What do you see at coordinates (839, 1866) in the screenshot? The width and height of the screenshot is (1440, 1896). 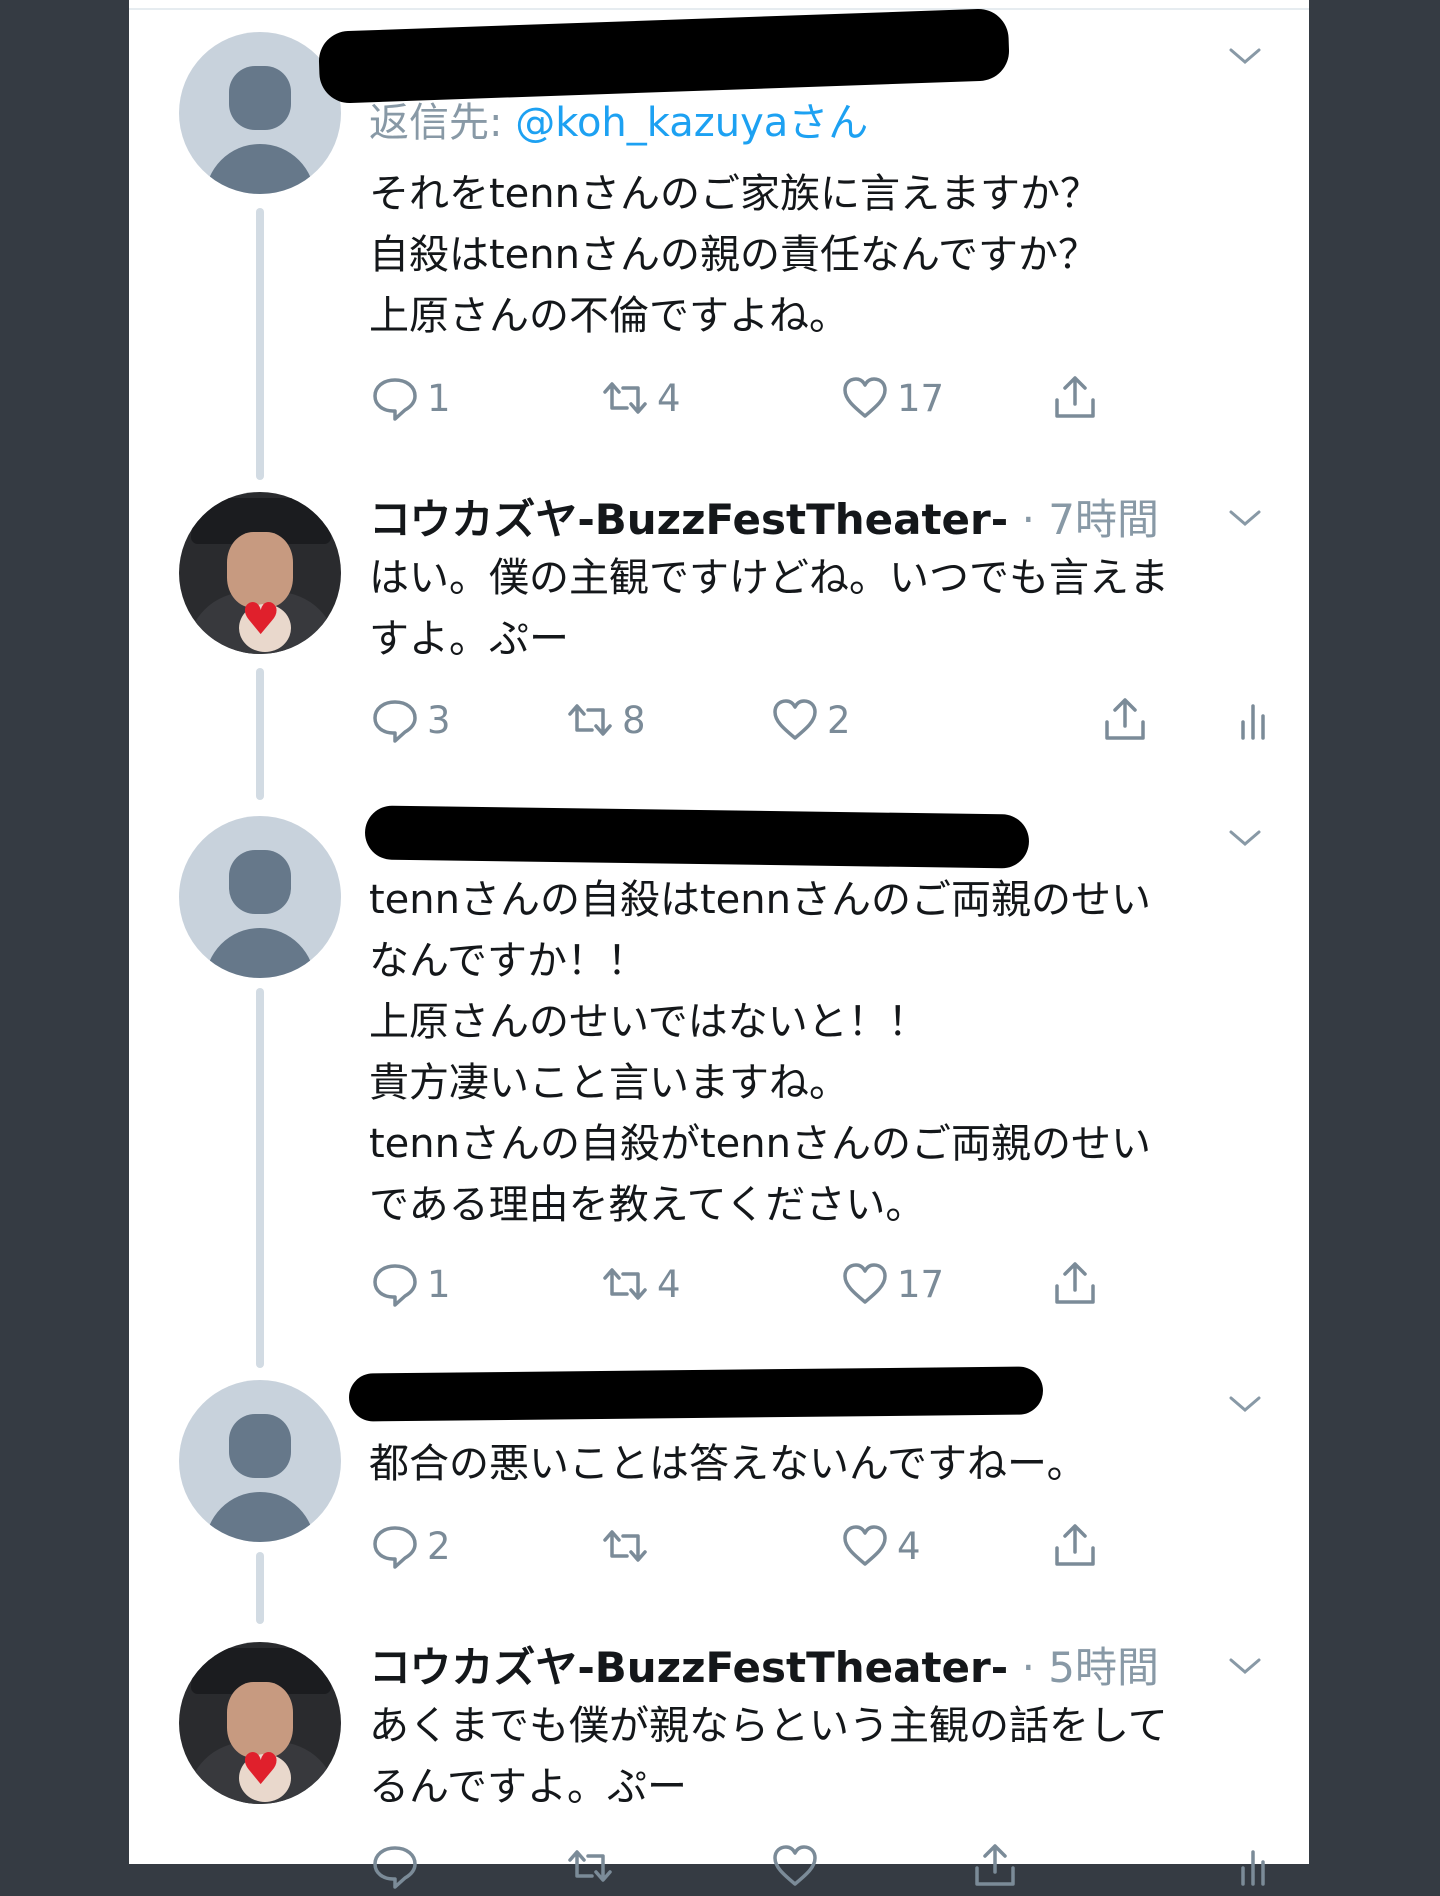 I see `tweet-actions` at bounding box center [839, 1866].